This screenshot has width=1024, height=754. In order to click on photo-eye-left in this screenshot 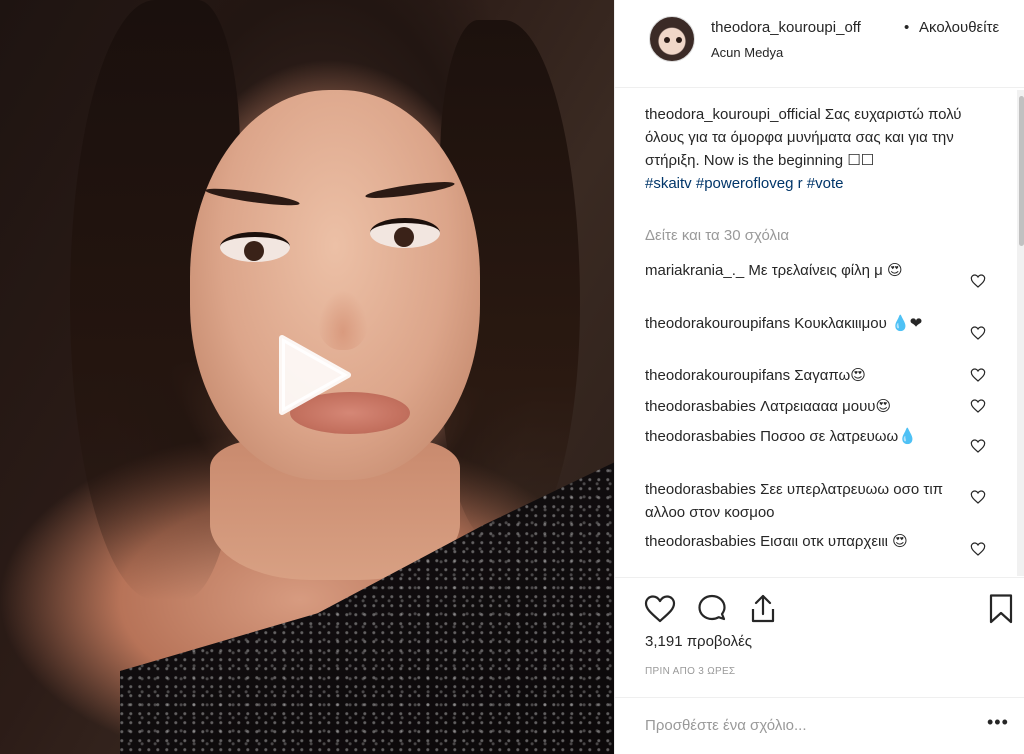, I will do `click(255, 247)`.